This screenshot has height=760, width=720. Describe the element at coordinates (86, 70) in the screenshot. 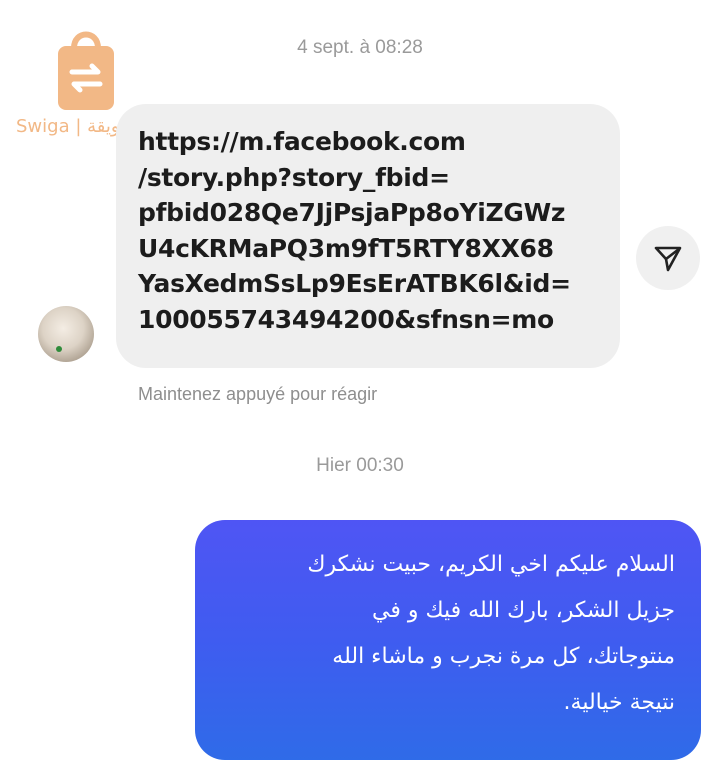

I see `shopping-bag-swap-icon` at that location.